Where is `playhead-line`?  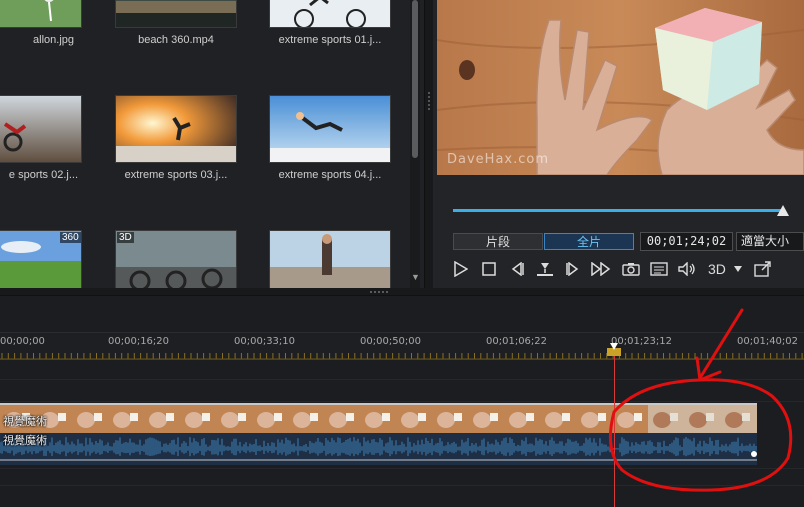 playhead-line is located at coordinates (614, 425).